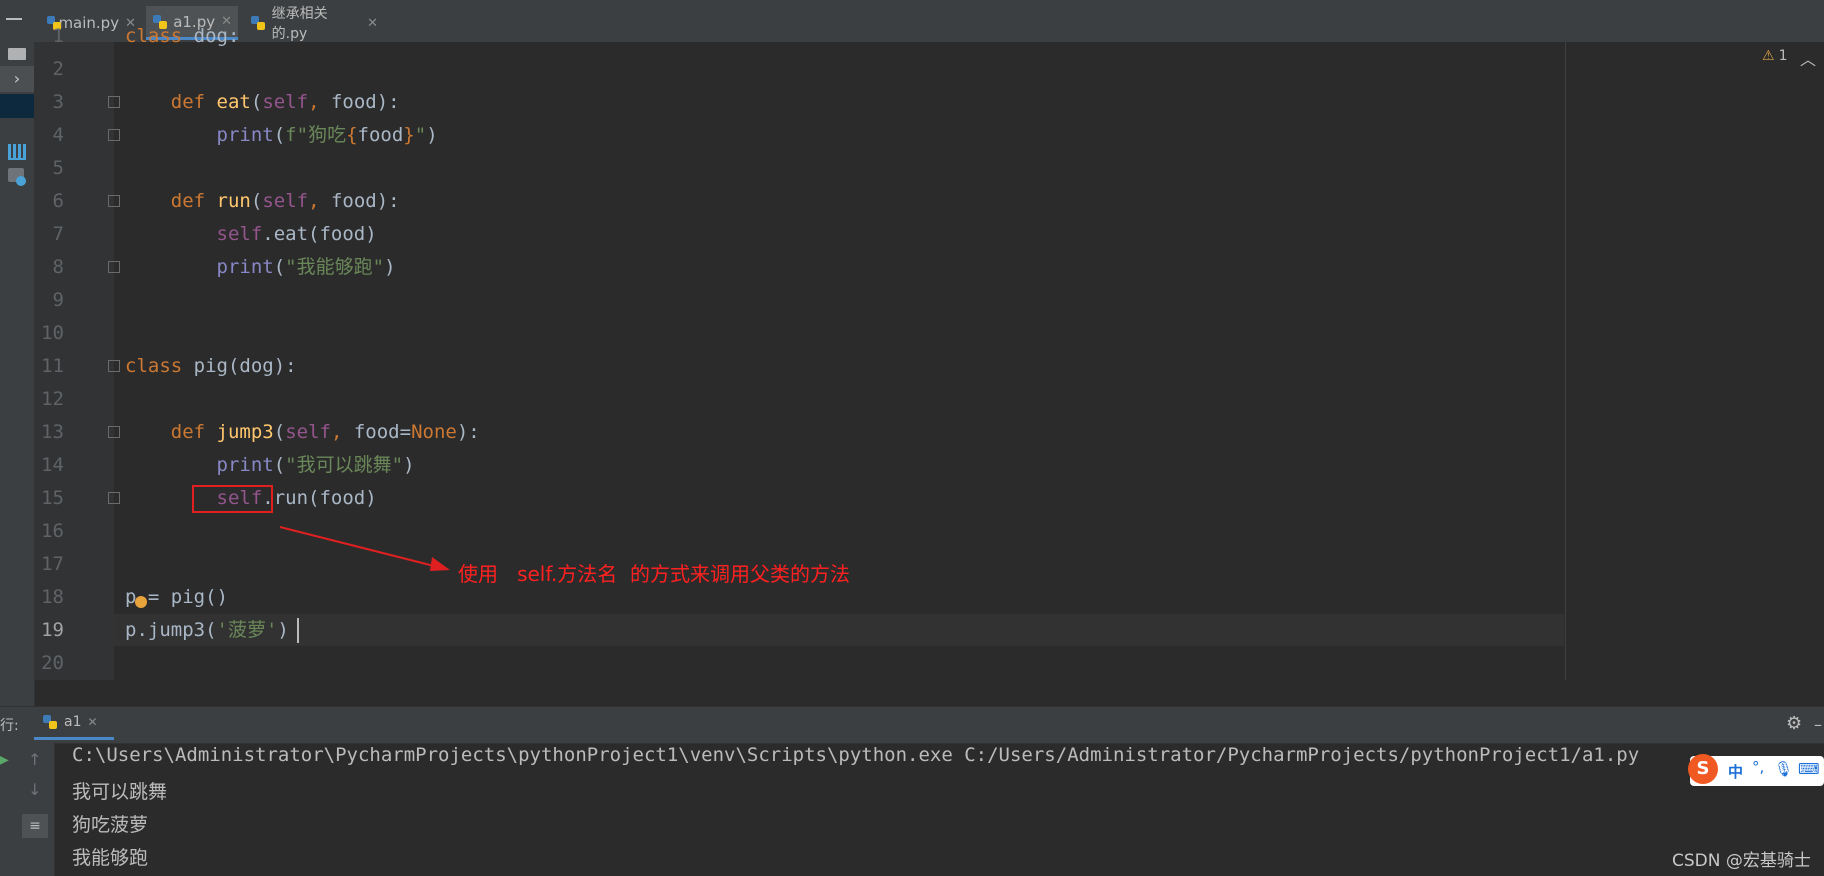 The width and height of the screenshot is (1824, 876). Describe the element at coordinates (262, 102) in the screenshot. I see `code-line: def eat(self, food):` at that location.